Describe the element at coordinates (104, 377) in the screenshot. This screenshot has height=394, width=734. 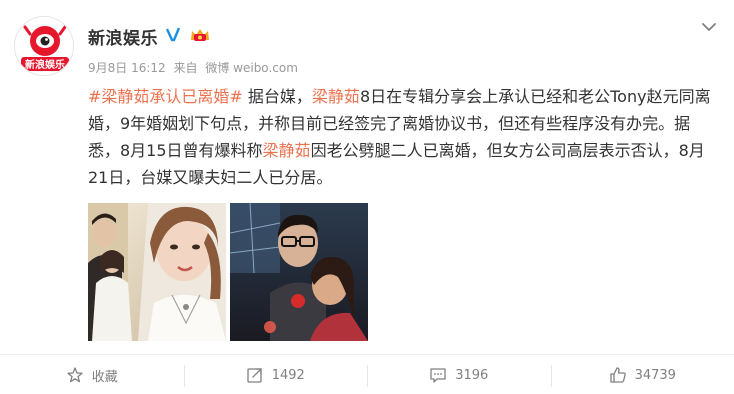
I see `favorite-label: 收藏` at that location.